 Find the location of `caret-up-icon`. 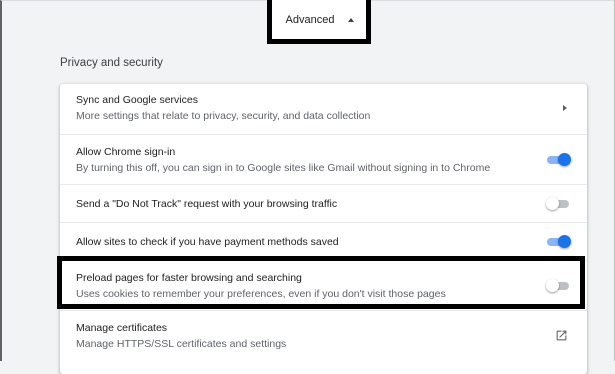

caret-up-icon is located at coordinates (351, 20).